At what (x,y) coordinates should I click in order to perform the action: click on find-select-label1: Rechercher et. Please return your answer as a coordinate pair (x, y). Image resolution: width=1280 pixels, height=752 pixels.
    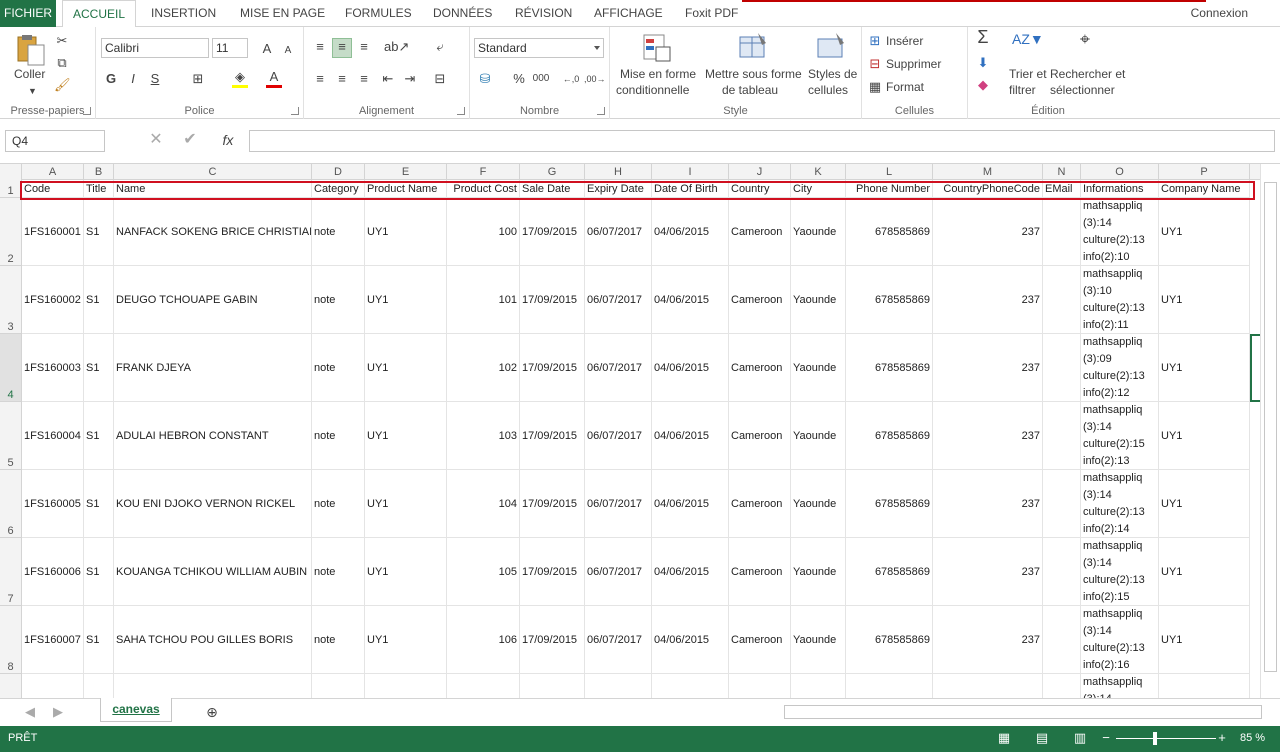
    Looking at the image, I should click on (1087, 74).